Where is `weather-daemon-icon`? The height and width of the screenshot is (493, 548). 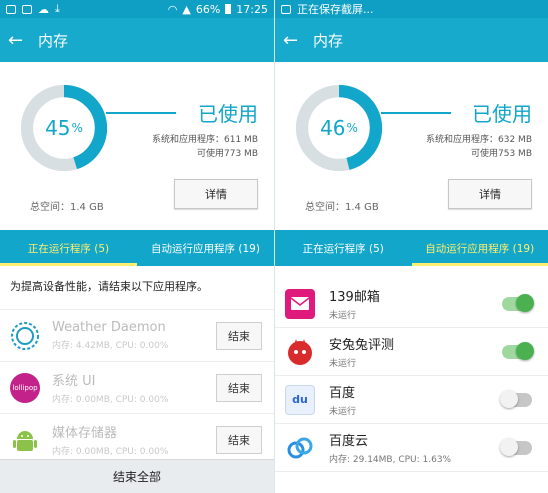 weather-daemon-icon is located at coordinates (25, 336).